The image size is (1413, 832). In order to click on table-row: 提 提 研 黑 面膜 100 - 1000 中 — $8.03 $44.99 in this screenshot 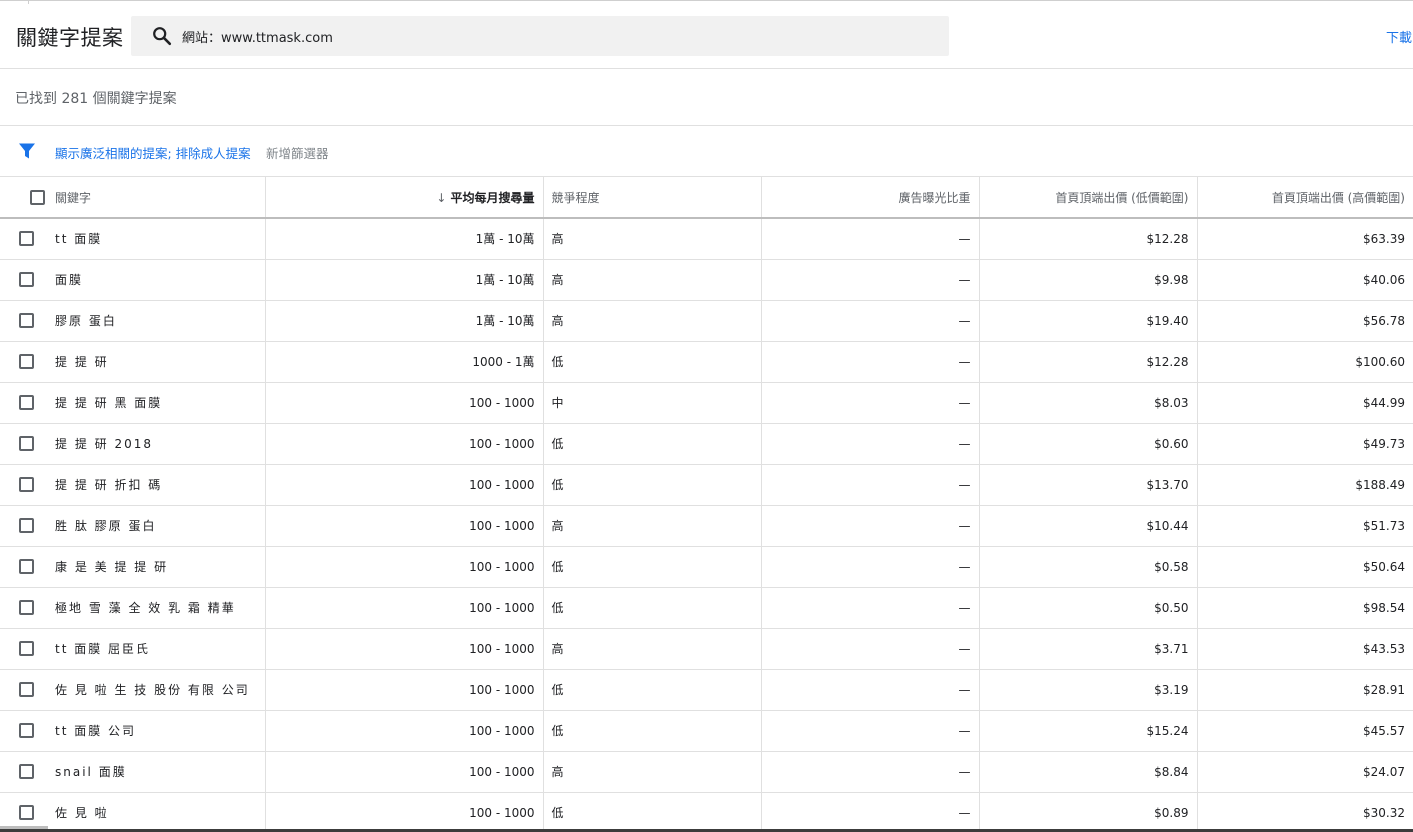, I will do `click(706, 403)`.